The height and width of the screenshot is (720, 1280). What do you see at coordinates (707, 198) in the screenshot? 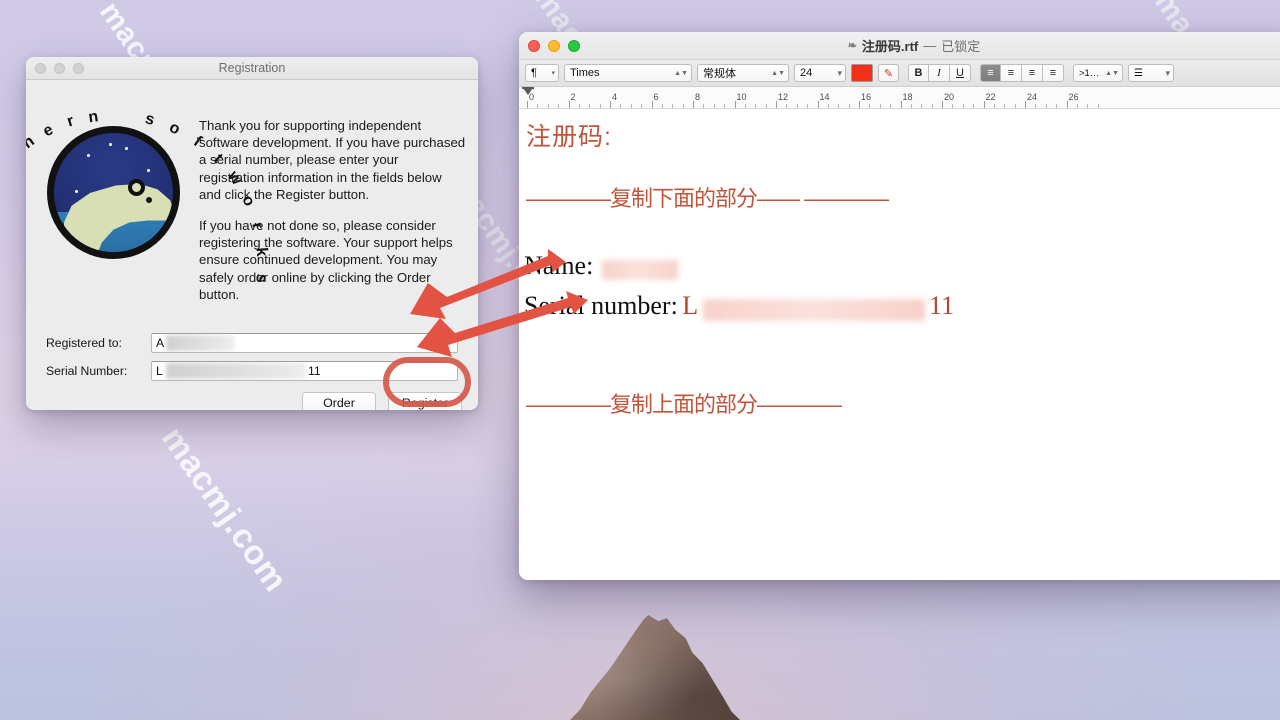
I see `doc-separator-top: ————复制下面的部分—— ————` at bounding box center [707, 198].